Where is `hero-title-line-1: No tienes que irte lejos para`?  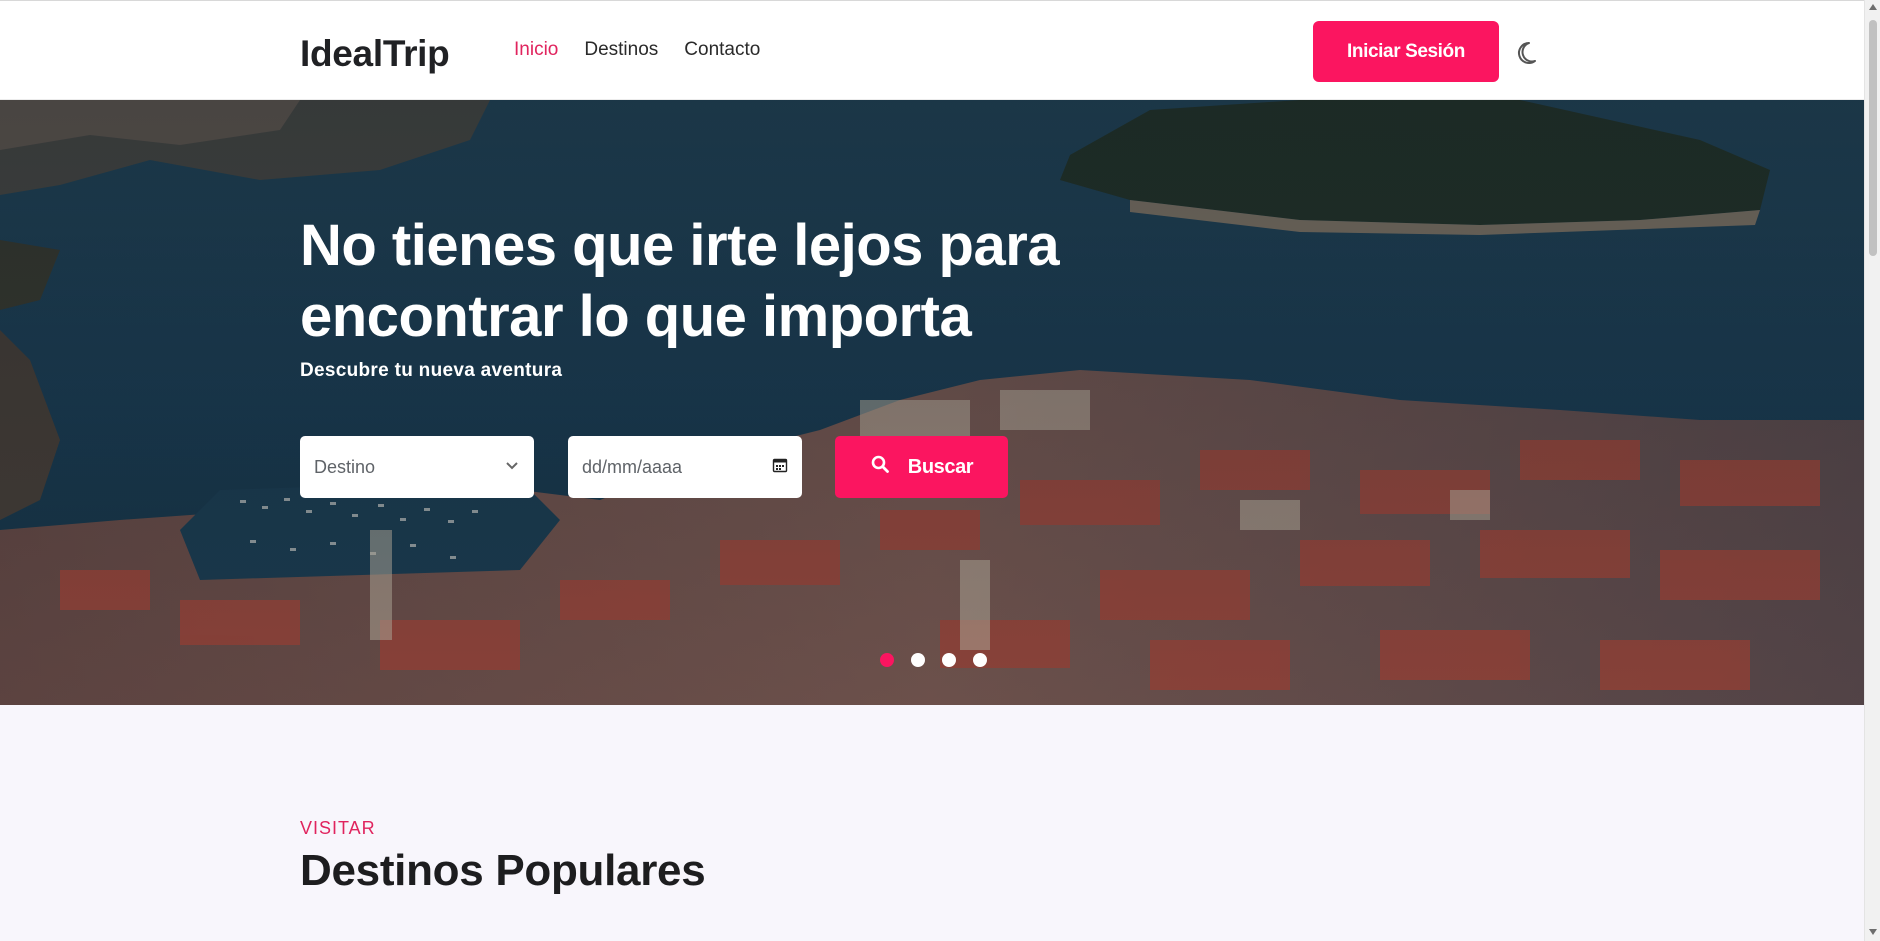
hero-title-line-1: No tienes que irte lejos para is located at coordinates (680, 245).